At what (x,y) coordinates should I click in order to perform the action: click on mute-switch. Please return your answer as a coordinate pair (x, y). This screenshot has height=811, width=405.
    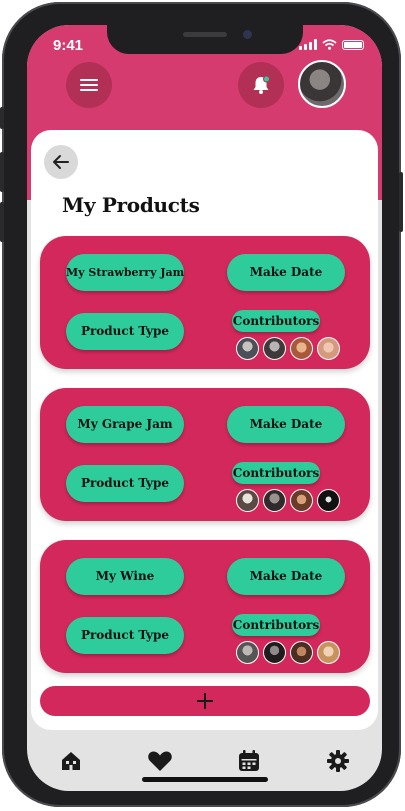
    Looking at the image, I should click on (2, 118).